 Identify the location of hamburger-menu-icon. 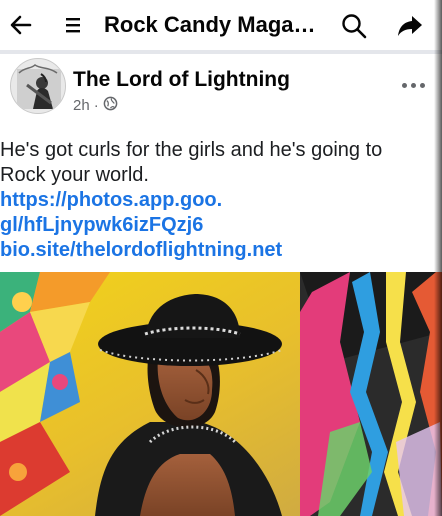
(75, 25).